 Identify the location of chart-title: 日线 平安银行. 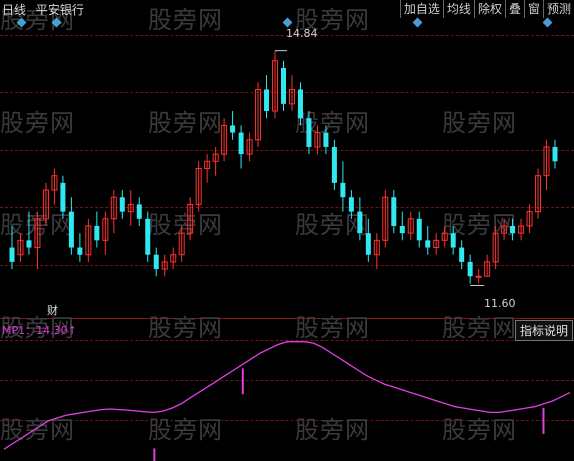
(46, 9).